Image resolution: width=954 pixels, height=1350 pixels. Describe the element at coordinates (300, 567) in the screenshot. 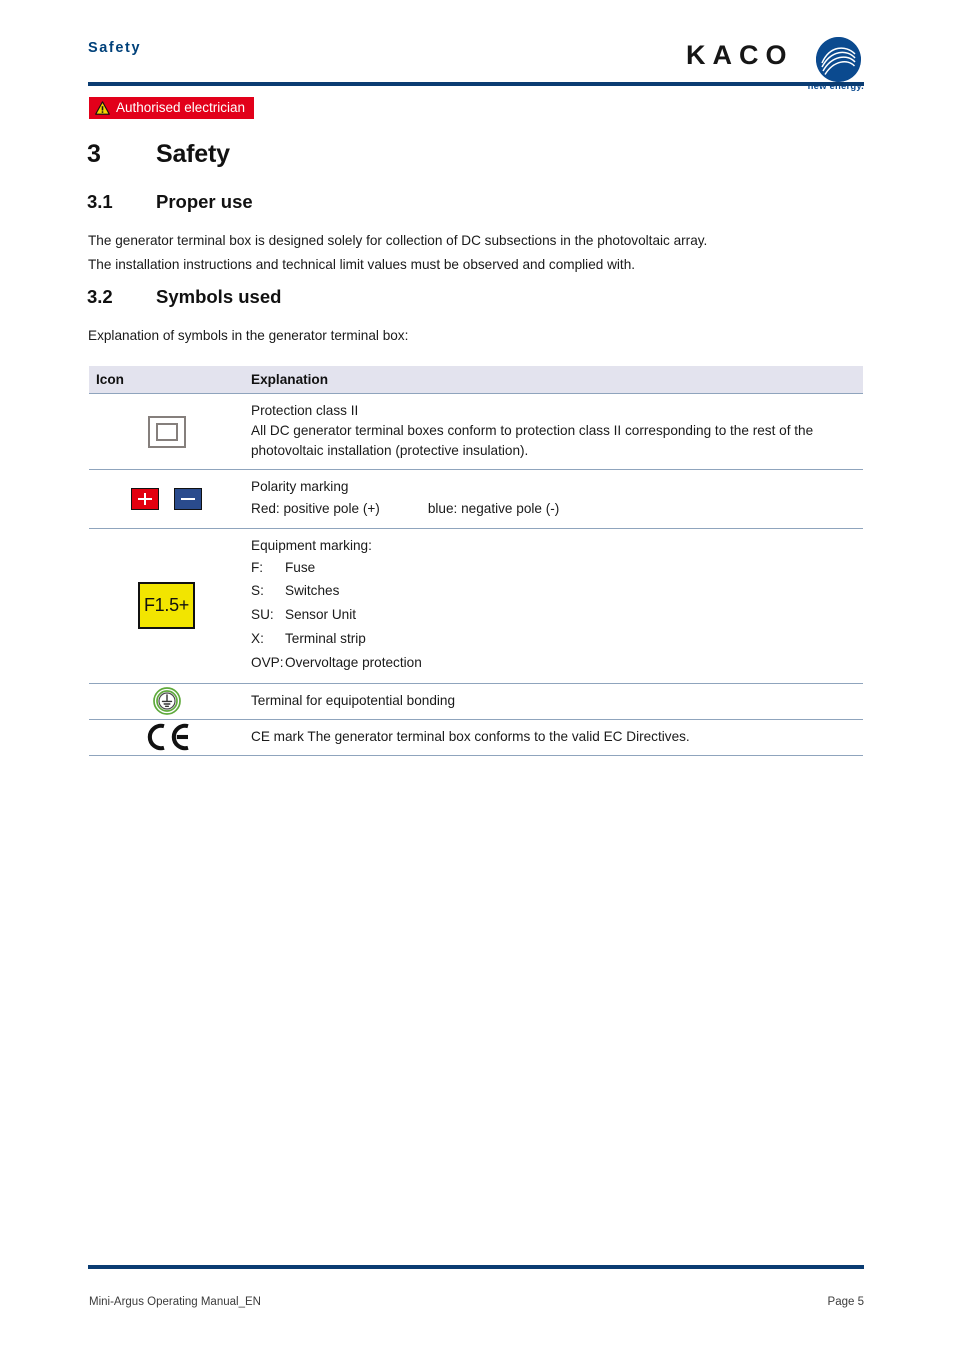

I see `marking-value: Fuse` at that location.